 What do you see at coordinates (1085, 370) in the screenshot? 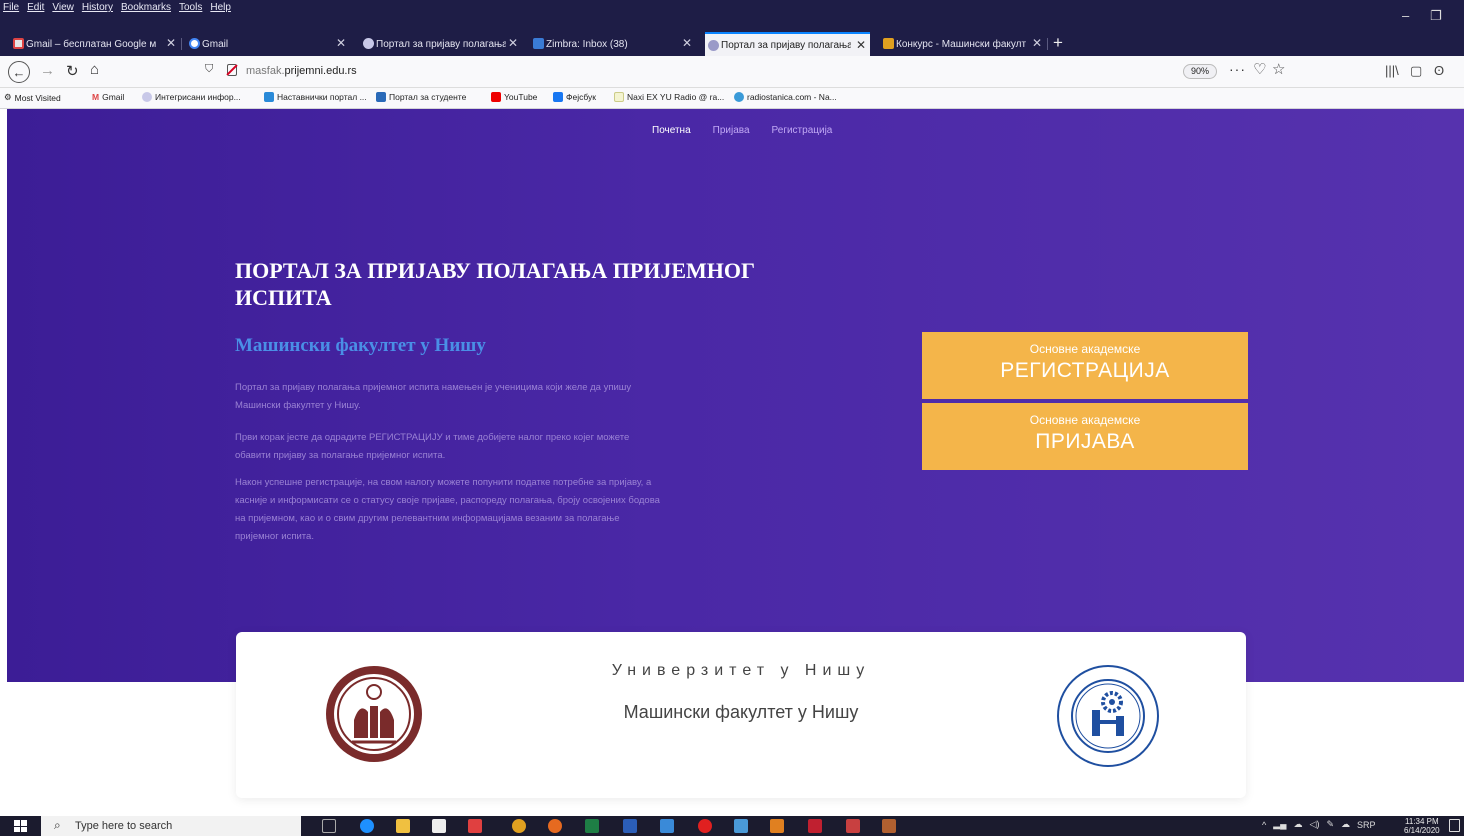
I see `registration-button-label: РЕГИСТРАЦИЈА` at bounding box center [1085, 370].